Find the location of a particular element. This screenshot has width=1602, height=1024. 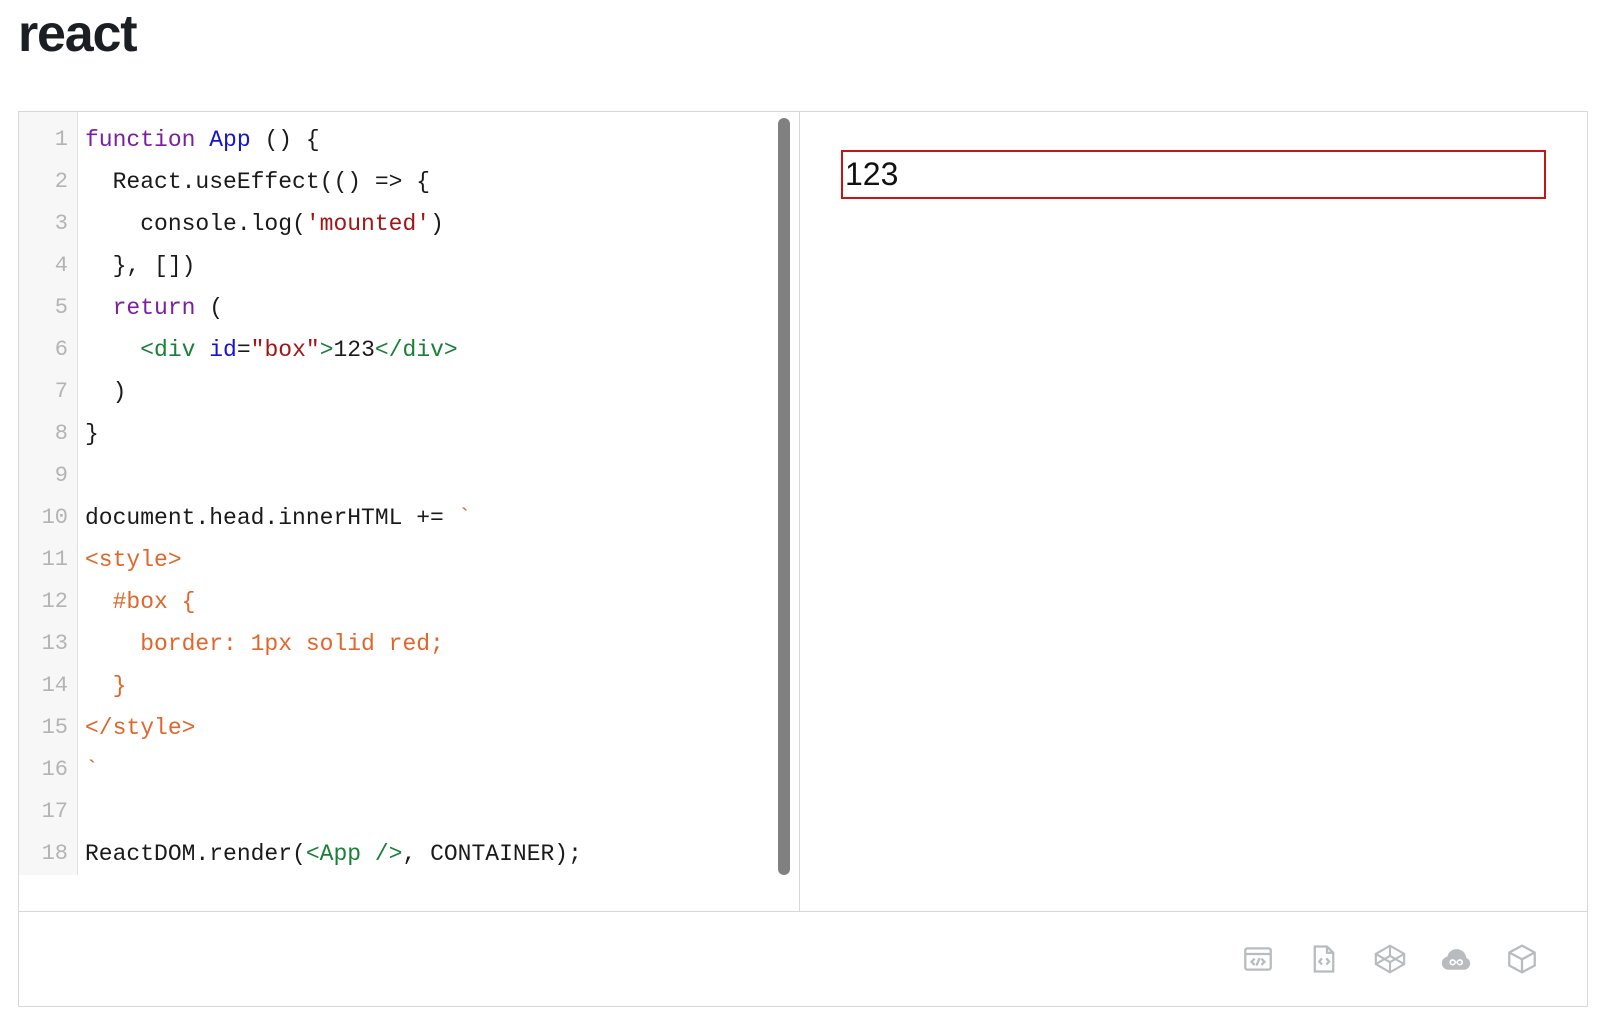

line-number: 1 is located at coordinates (61, 139).